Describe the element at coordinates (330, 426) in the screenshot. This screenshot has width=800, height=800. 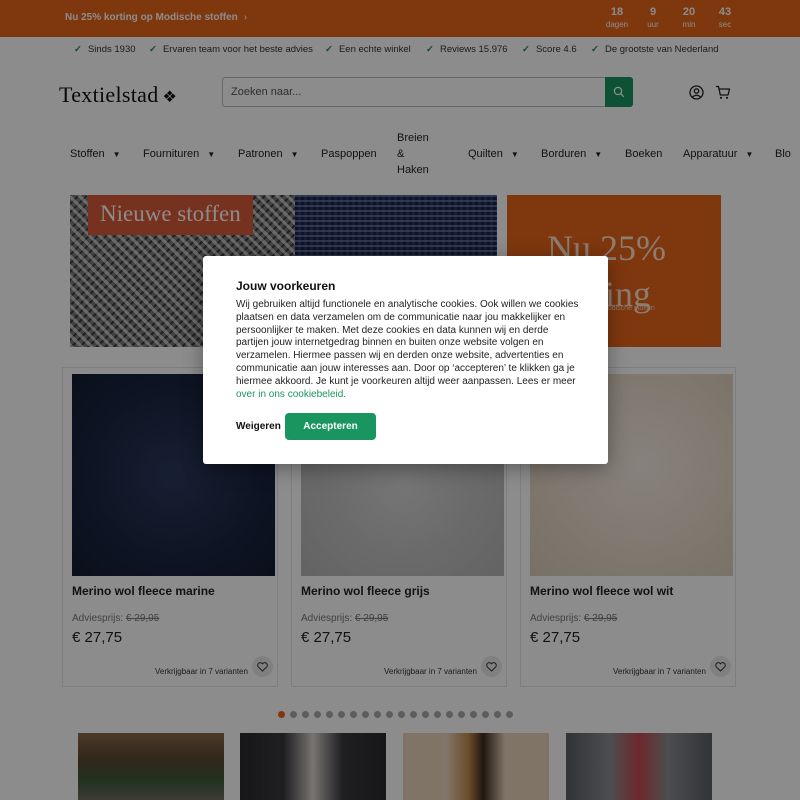
I see `accept-button: Accepteren` at that location.